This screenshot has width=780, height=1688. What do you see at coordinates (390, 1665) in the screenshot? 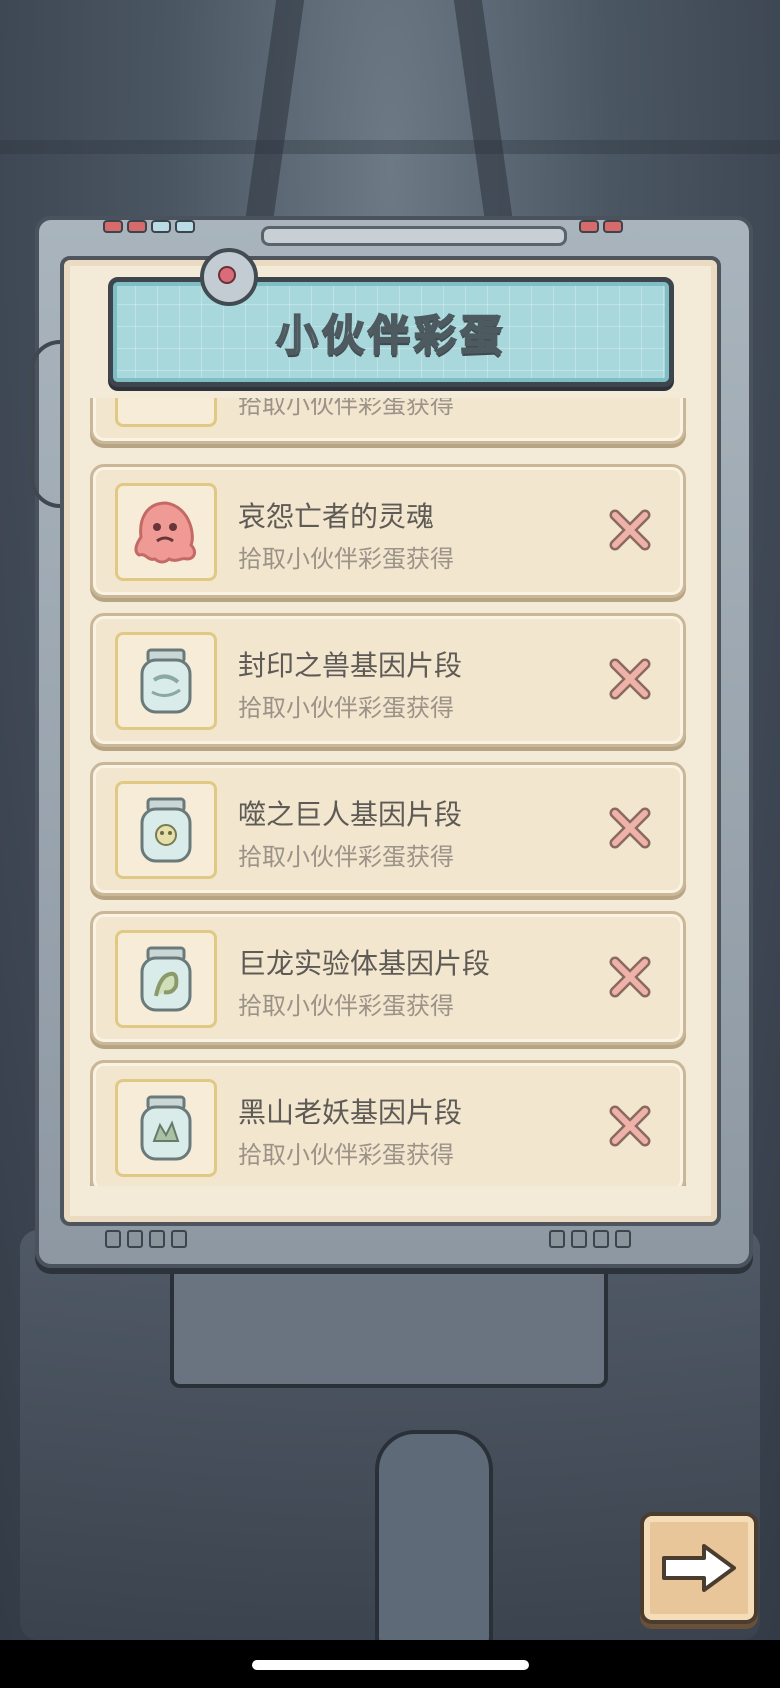
I see `home-indicator` at bounding box center [390, 1665].